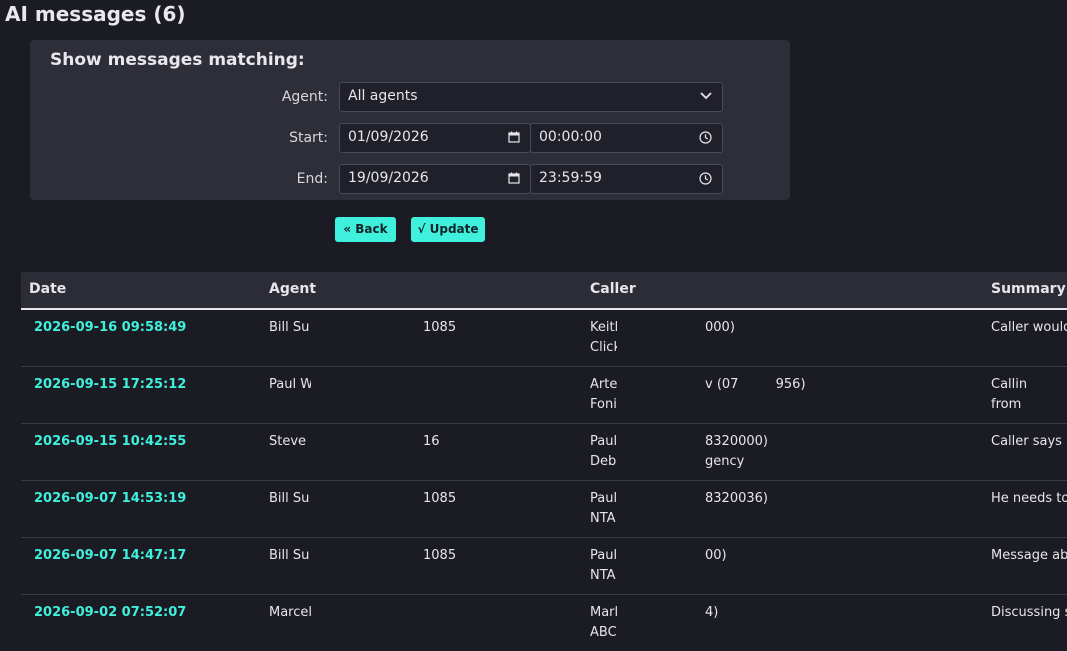  Describe the element at coordinates (1029, 327) in the screenshot. I see `summary-cell: Caller would` at that location.